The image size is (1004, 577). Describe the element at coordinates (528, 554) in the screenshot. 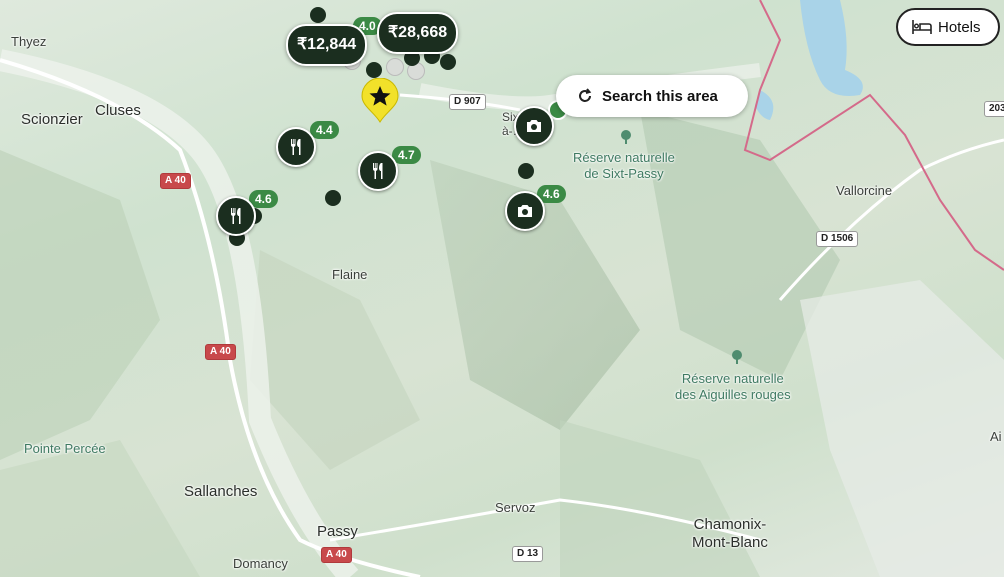

I see `road-shield-d13: D 13` at that location.